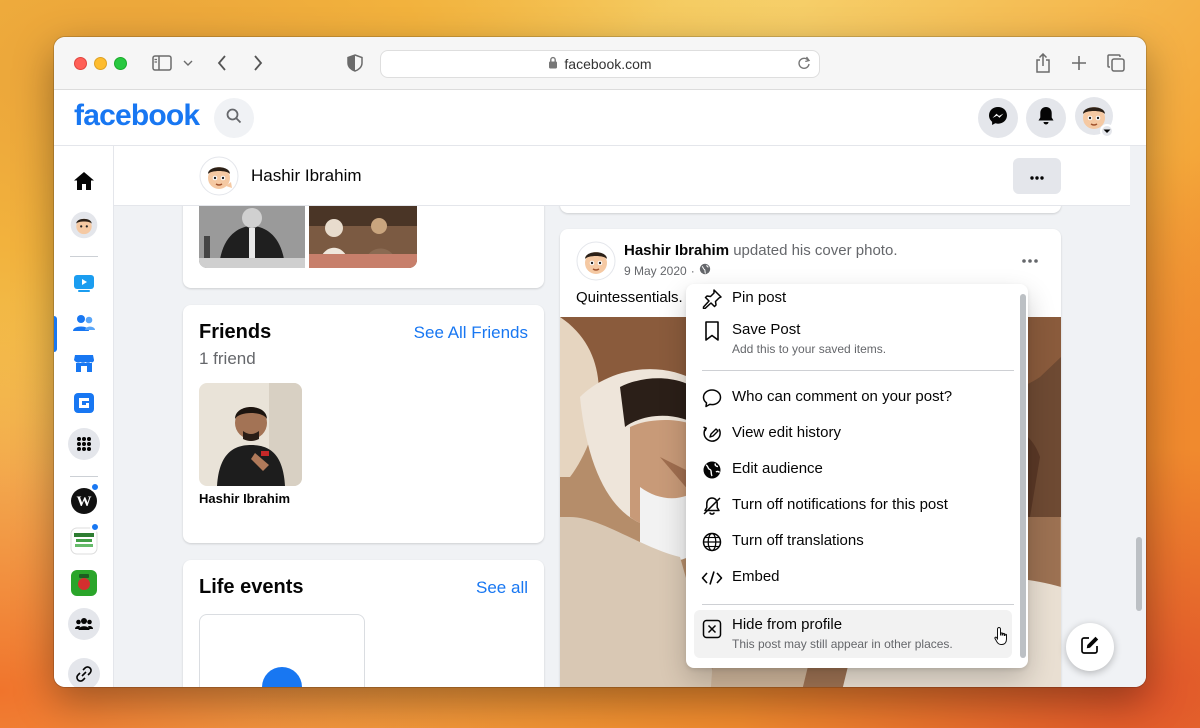 This screenshot has height=728, width=1200. What do you see at coordinates (471, 333) in the screenshot?
I see `see-all-friends-link: See All Friends` at bounding box center [471, 333].